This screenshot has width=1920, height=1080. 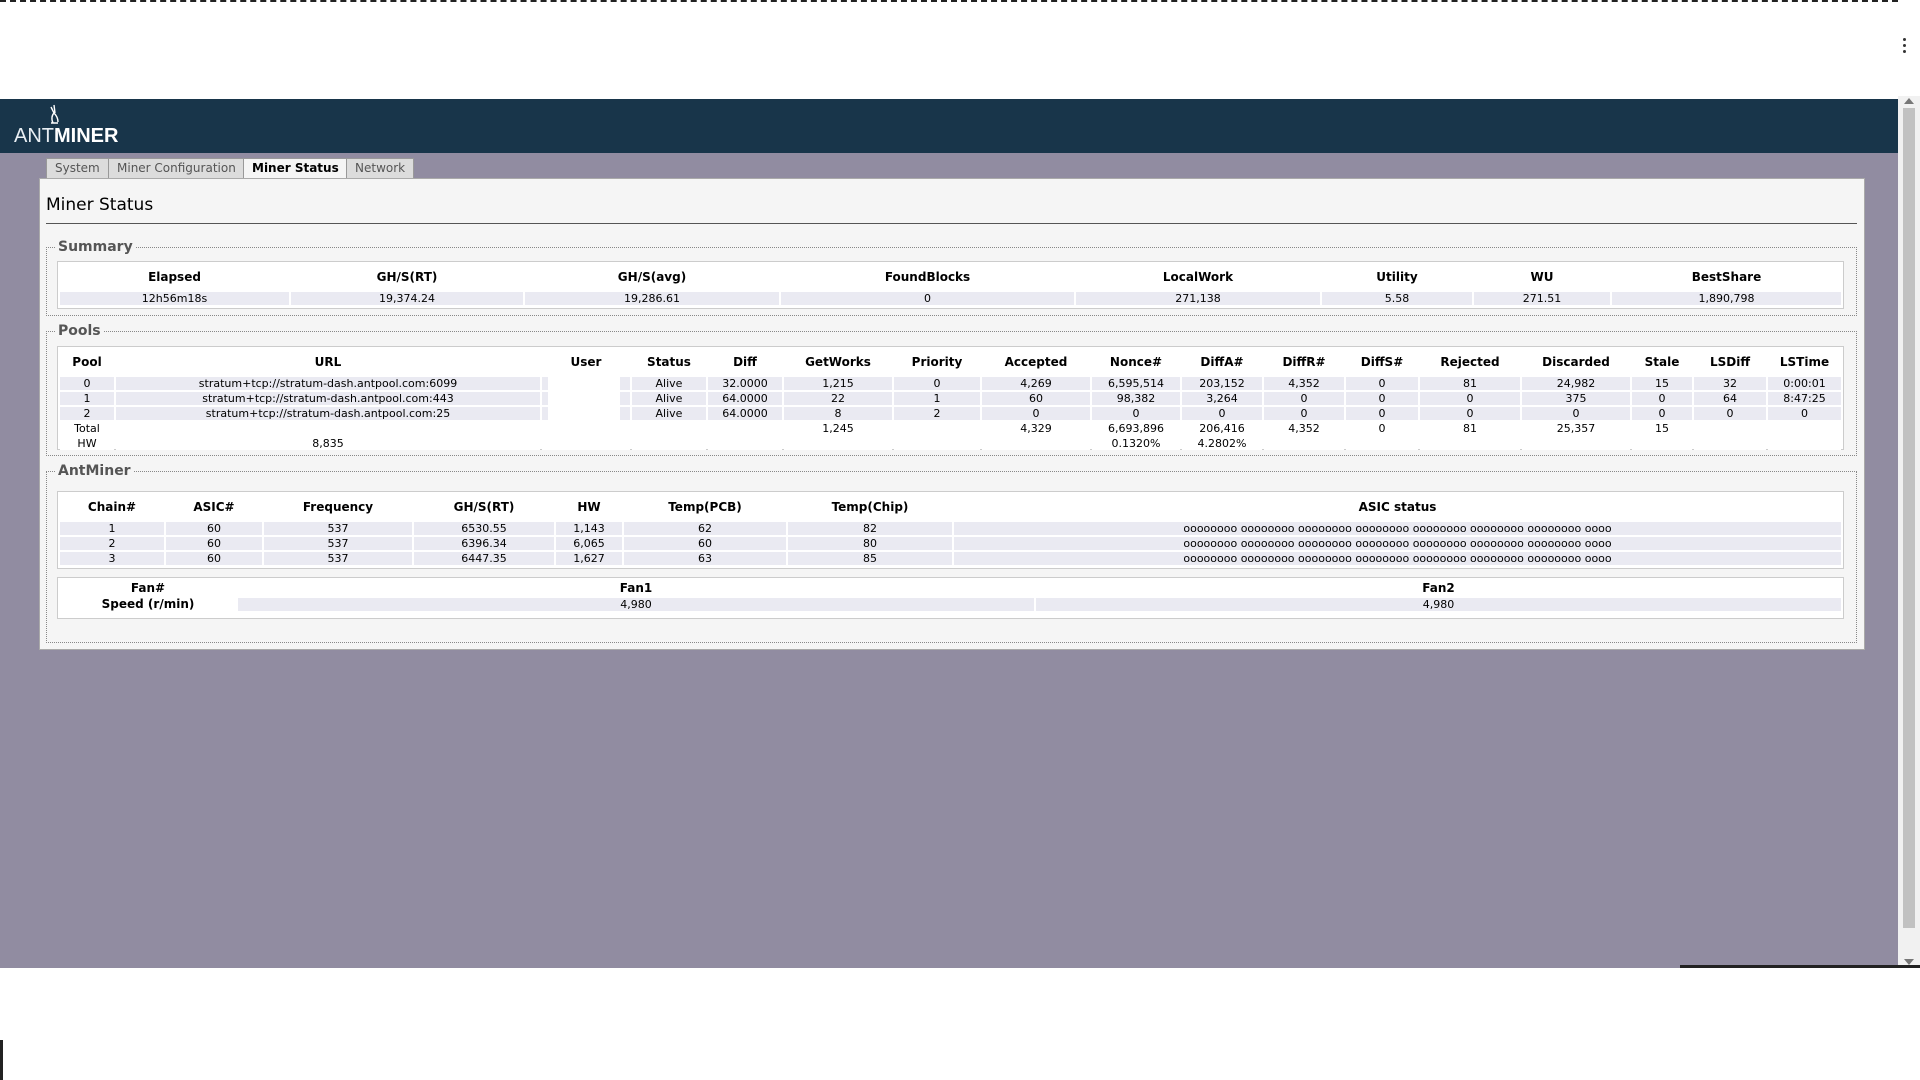 What do you see at coordinates (838, 362) in the screenshot?
I see `pools-header: GetWorks` at bounding box center [838, 362].